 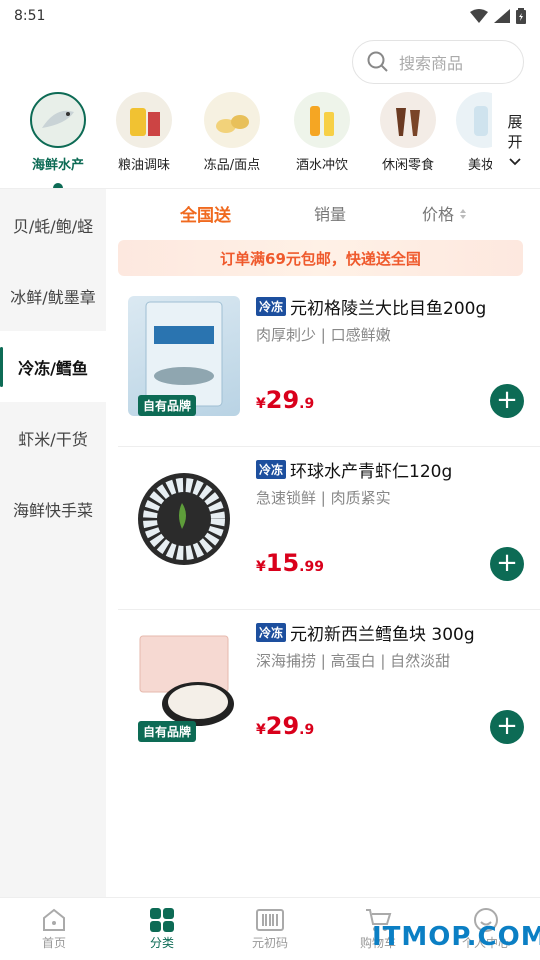 I want to click on sidebar-item-chilled-squid: 冰鲜/鱿墨章, so click(x=53, y=295).